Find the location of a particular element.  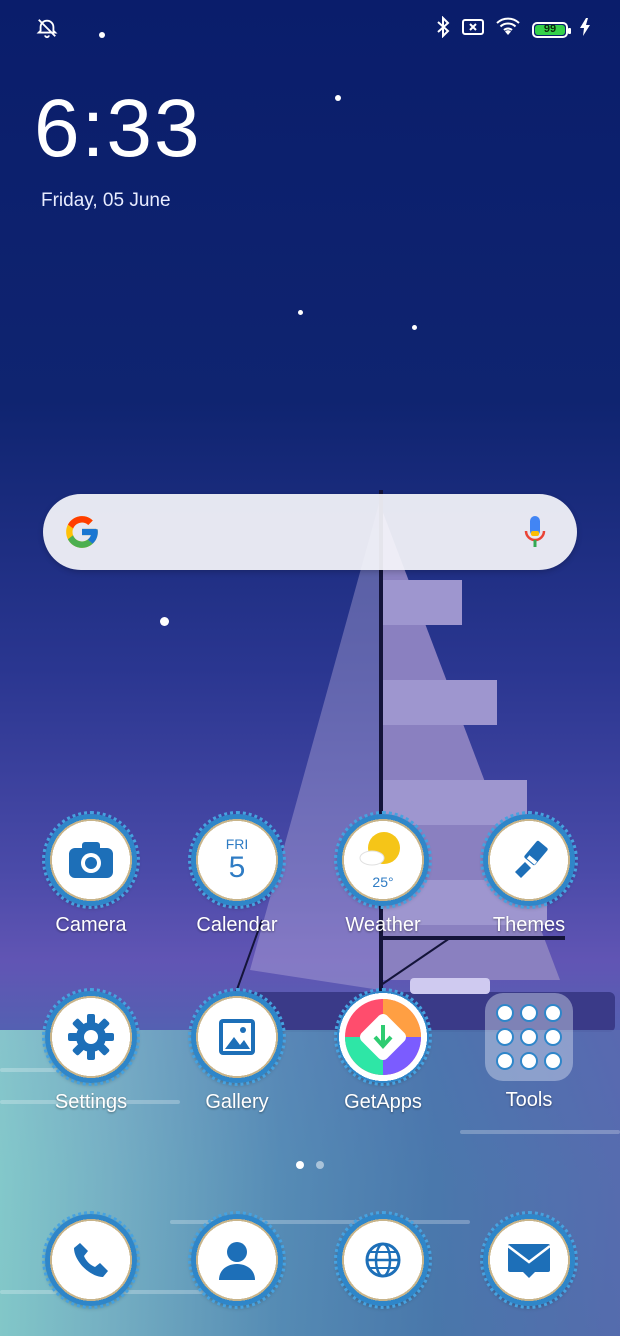

charging-icon is located at coordinates (585, 29).